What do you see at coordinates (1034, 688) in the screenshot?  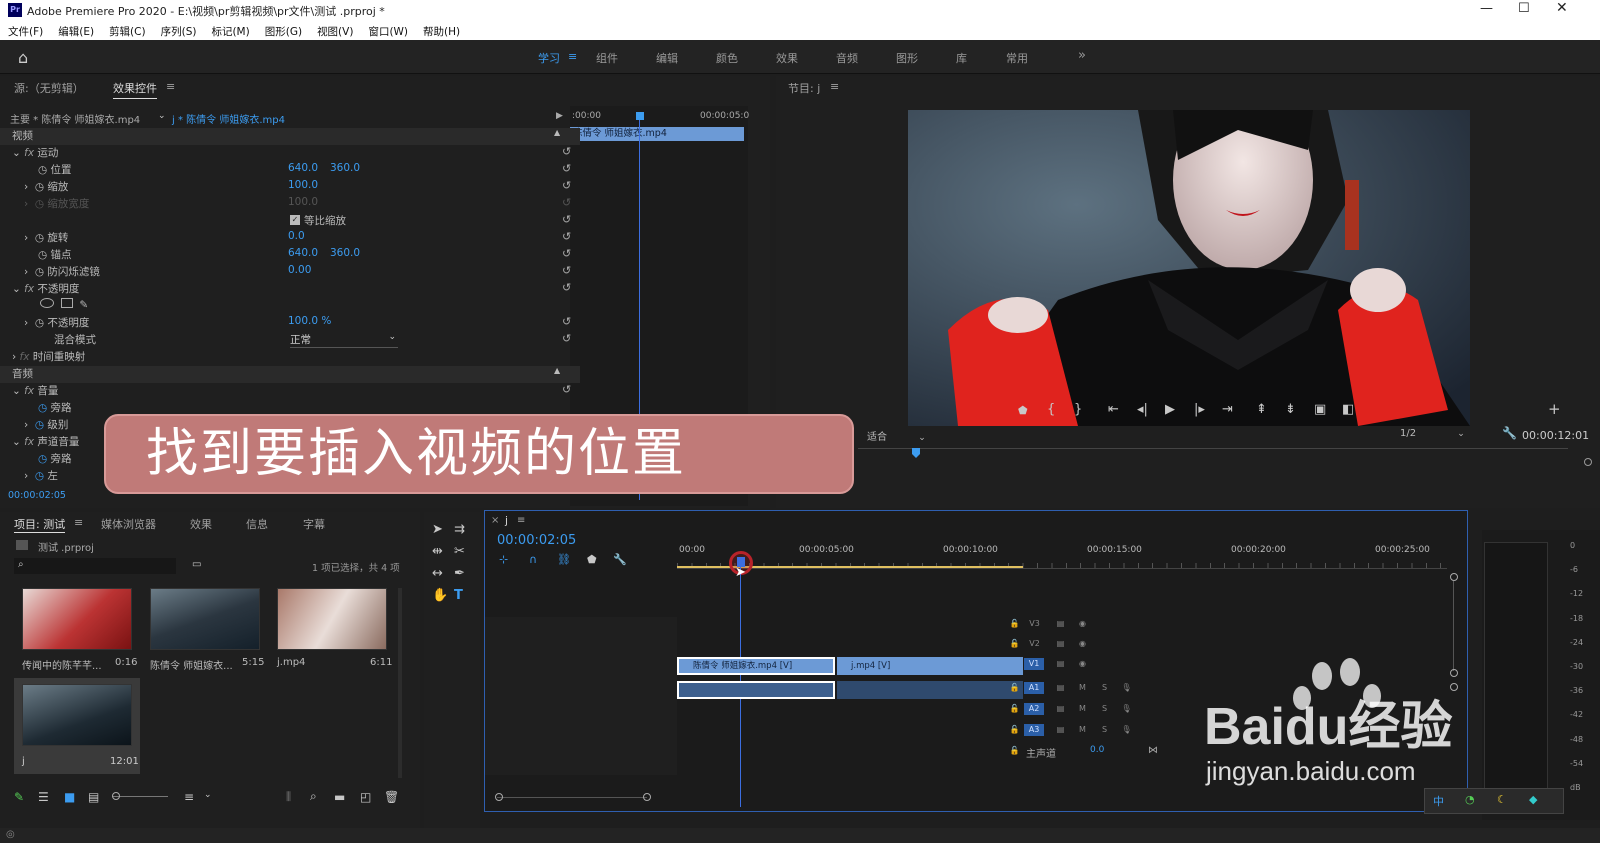 I see `track-label: A1` at bounding box center [1034, 688].